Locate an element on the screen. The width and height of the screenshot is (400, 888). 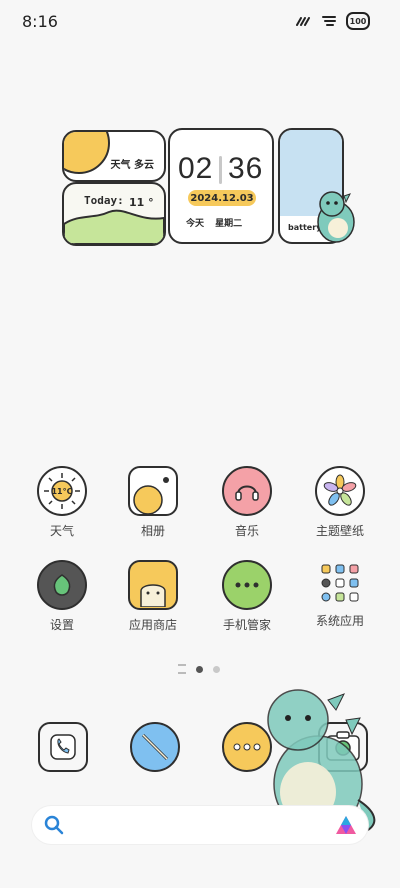
app-label: 系统应用 is located at coordinates (339, 621).